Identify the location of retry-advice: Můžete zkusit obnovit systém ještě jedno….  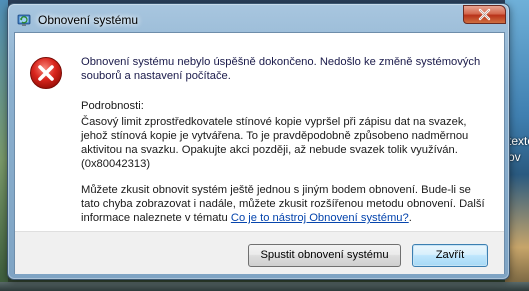
(283, 204).